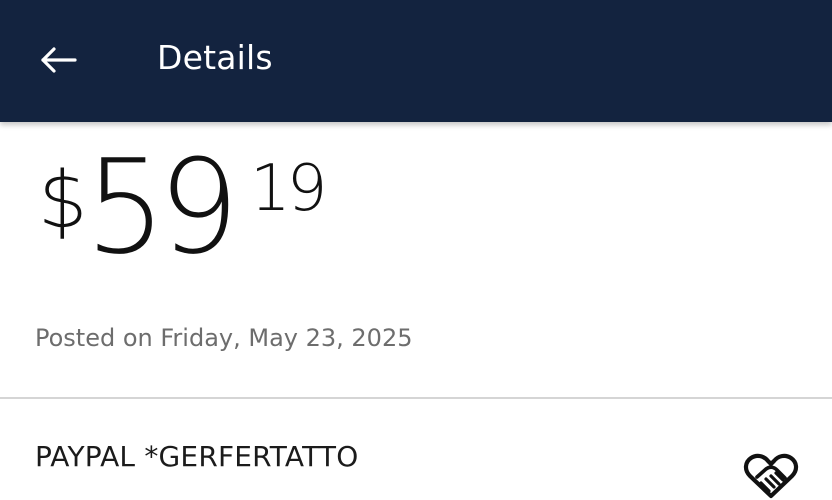 The image size is (832, 500). What do you see at coordinates (224, 338) in the screenshot?
I see `posted-date: Posted on Friday, May 23, 2025` at bounding box center [224, 338].